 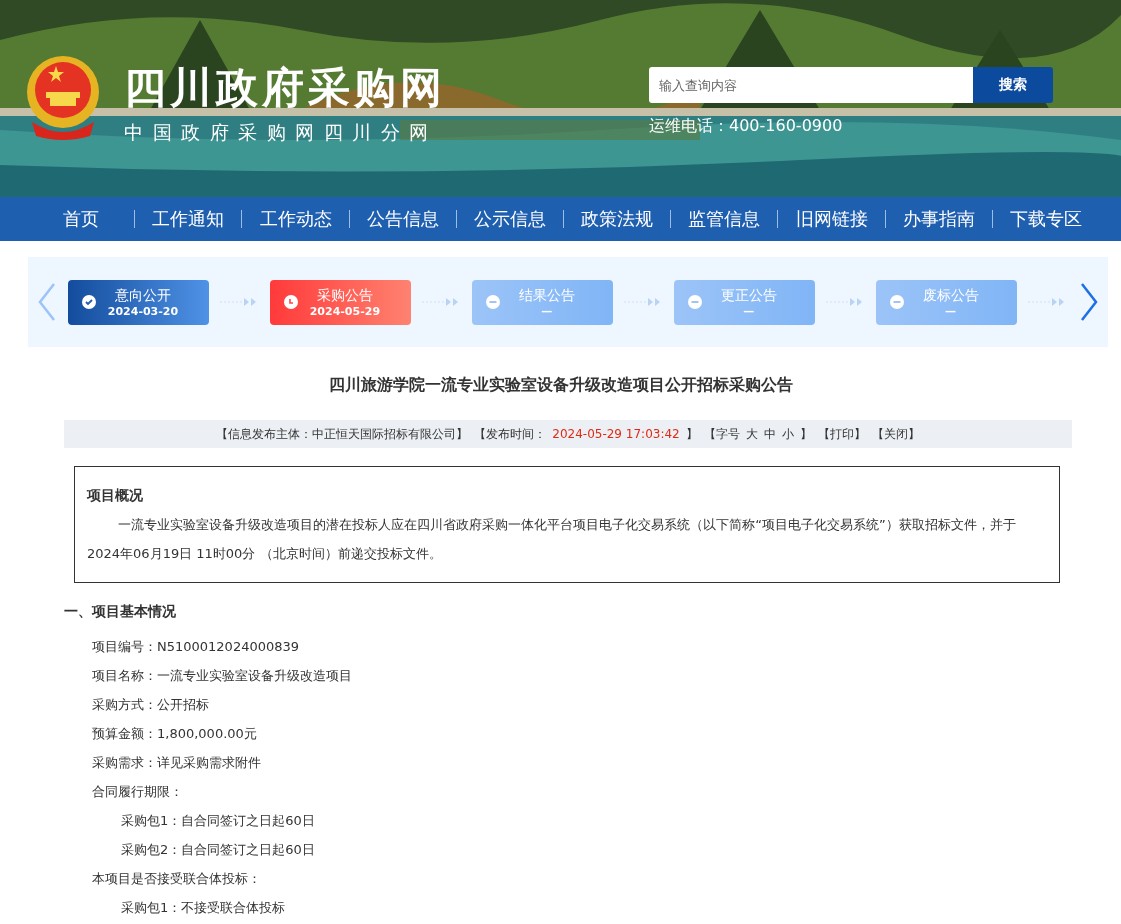 I want to click on nav-link: 工作通知, so click(x=188, y=219).